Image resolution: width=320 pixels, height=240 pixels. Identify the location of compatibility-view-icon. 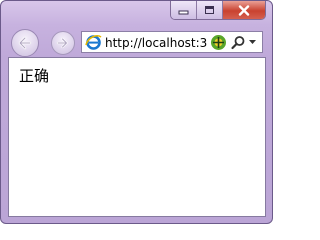
(218, 42).